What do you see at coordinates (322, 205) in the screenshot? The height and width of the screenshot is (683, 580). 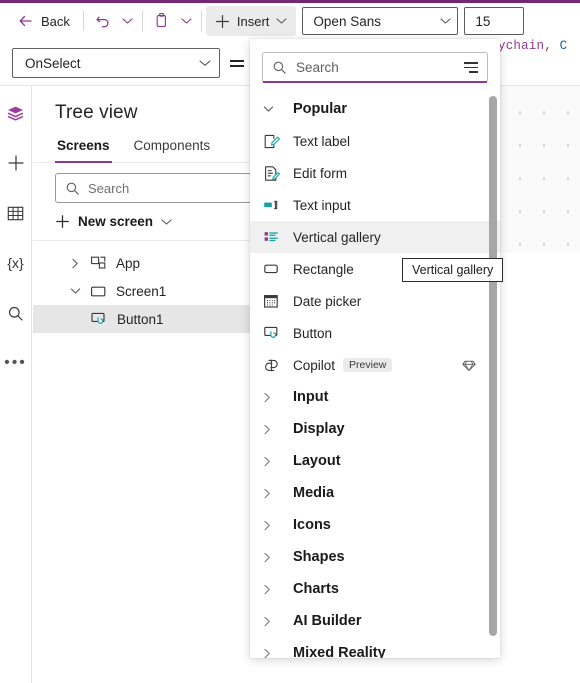 I see `insert-item-text-input-text: Text input` at bounding box center [322, 205].